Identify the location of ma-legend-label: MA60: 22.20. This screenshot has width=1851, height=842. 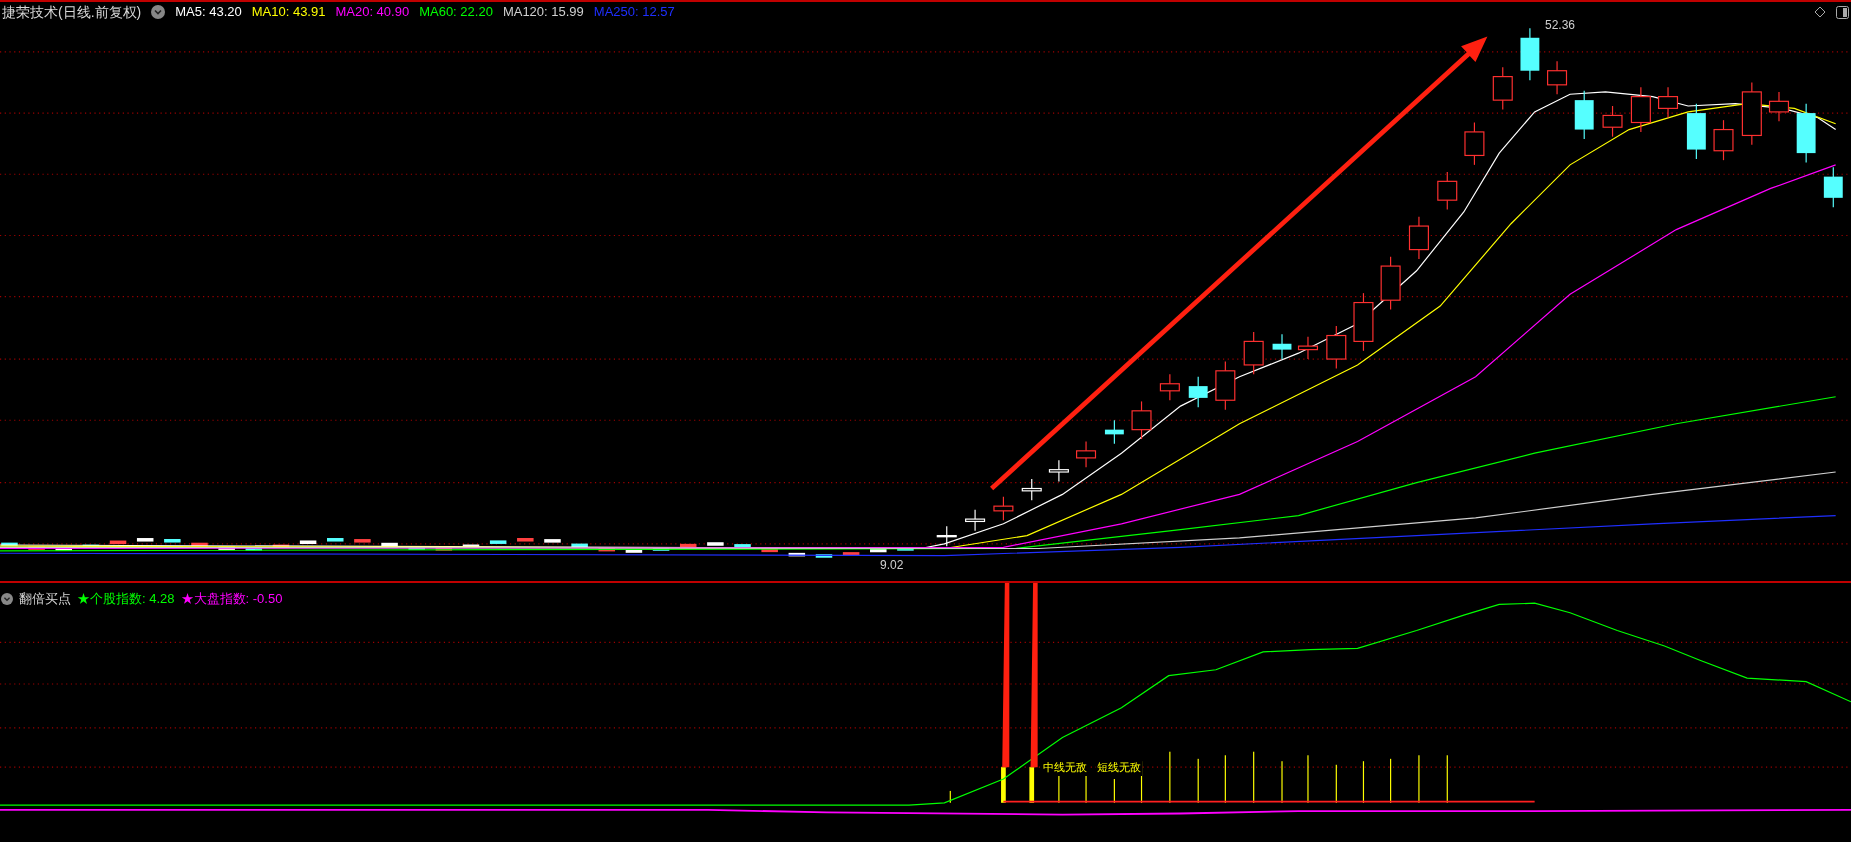
(456, 12).